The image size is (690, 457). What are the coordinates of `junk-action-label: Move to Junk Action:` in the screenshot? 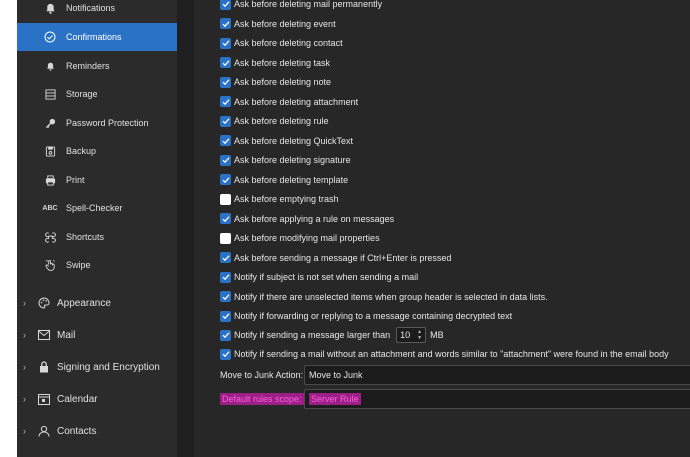 It's located at (262, 375).